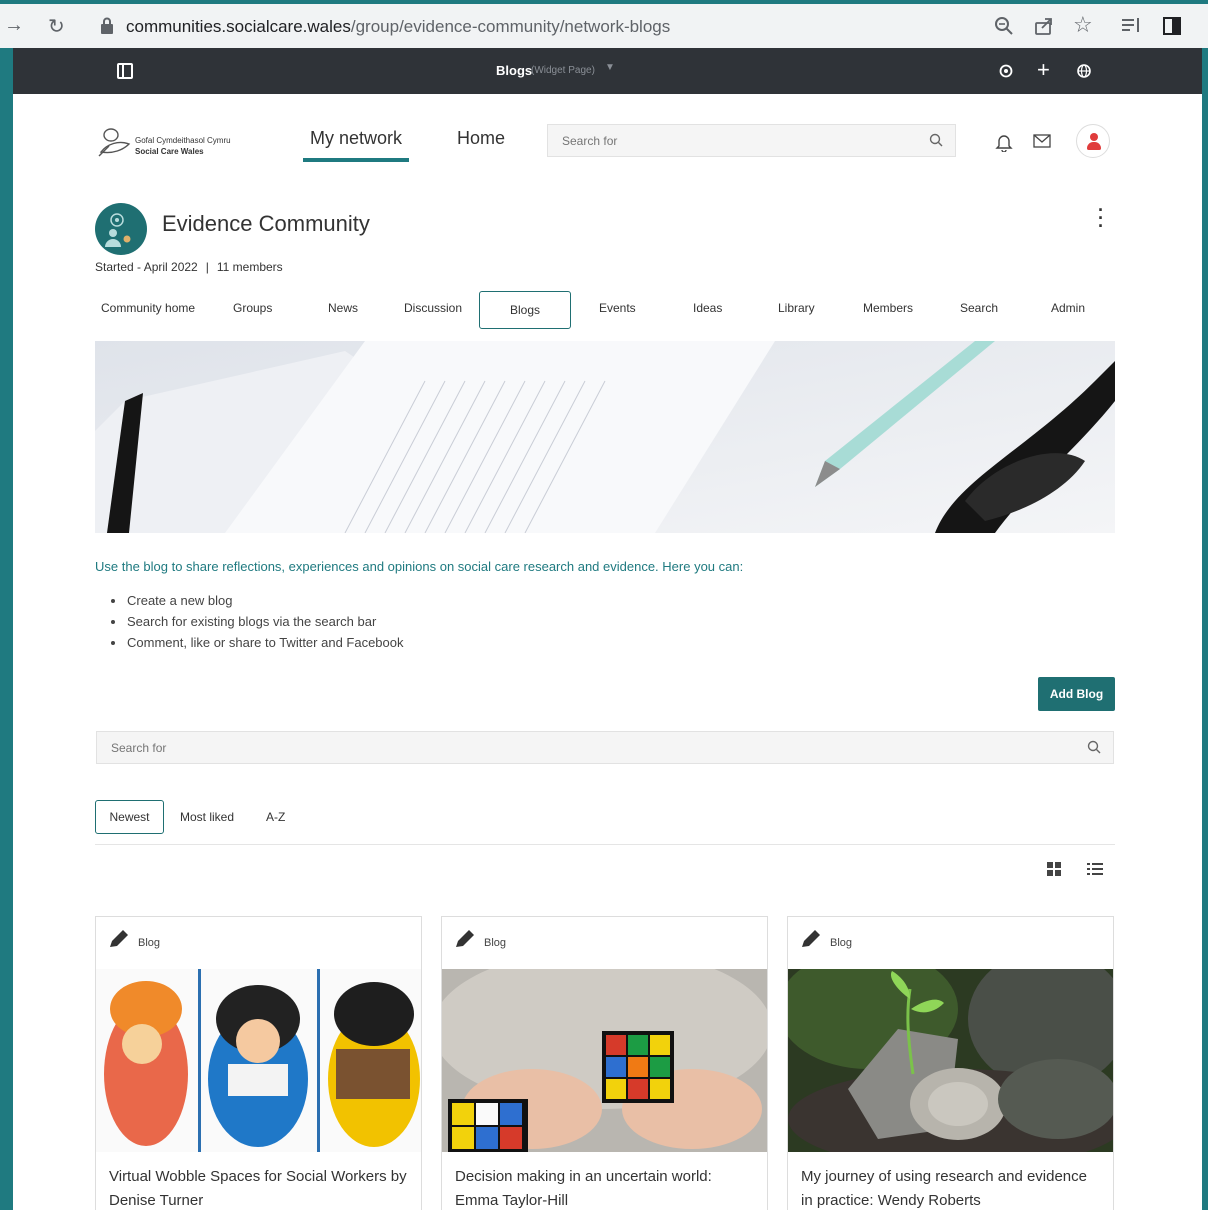  I want to click on widget-page-subtitle: (Widget Page), so click(563, 70).